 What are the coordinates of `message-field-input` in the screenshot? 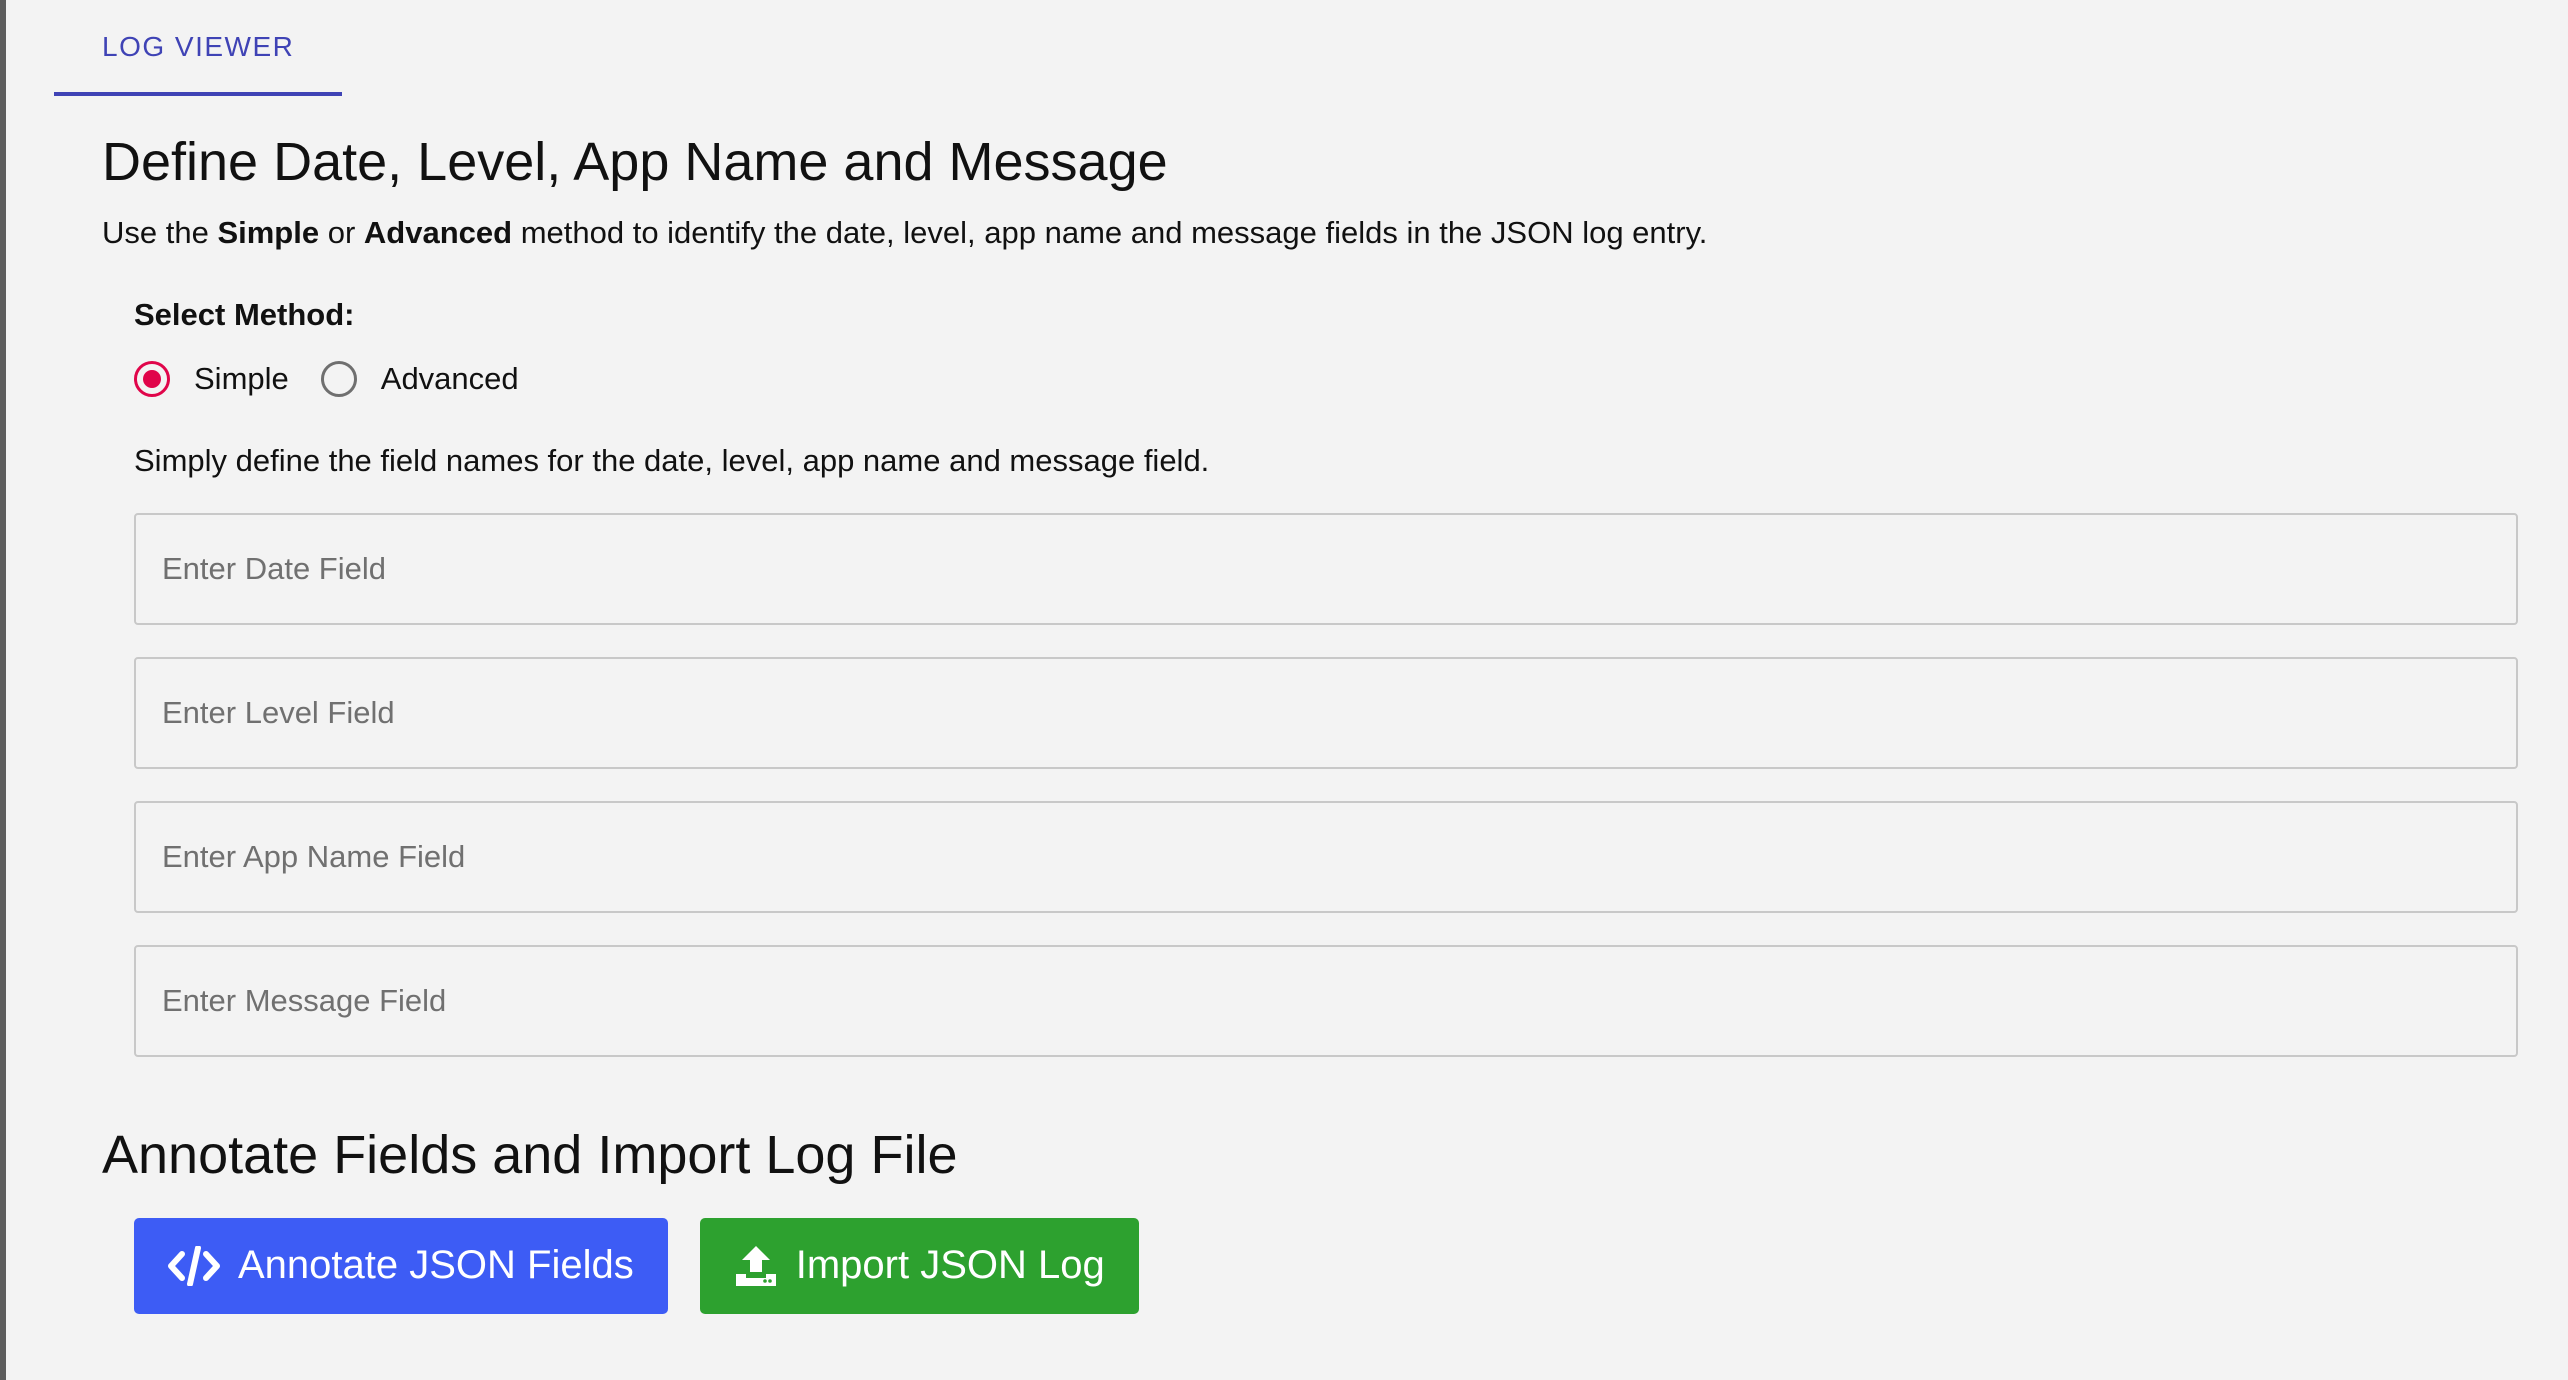 It's located at (1326, 1000).